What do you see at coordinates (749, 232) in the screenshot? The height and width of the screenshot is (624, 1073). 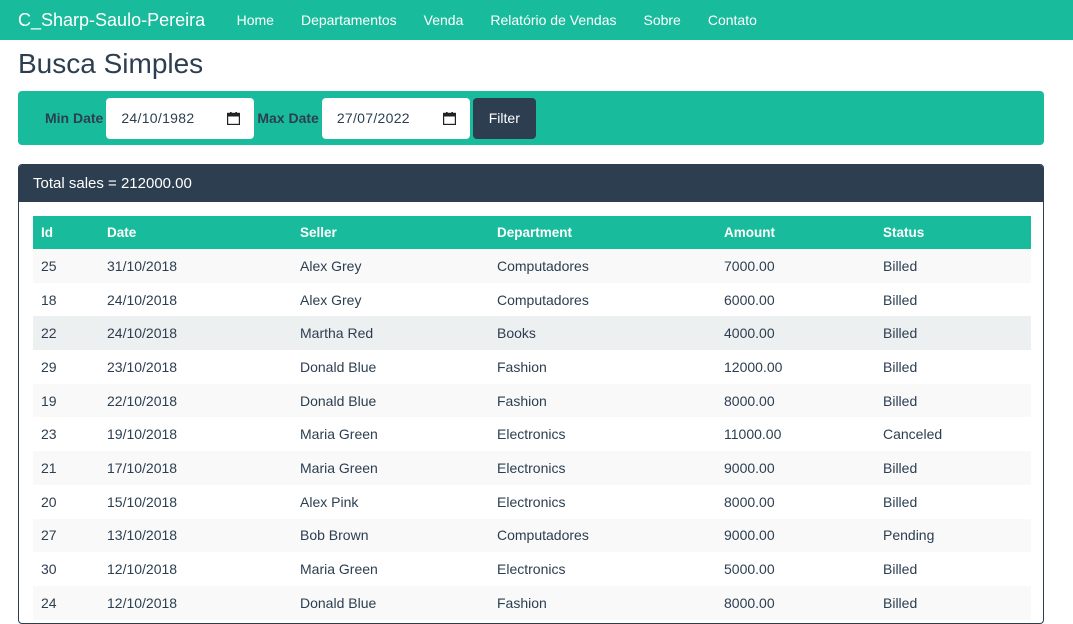 I see `column-header-amount: Amount` at bounding box center [749, 232].